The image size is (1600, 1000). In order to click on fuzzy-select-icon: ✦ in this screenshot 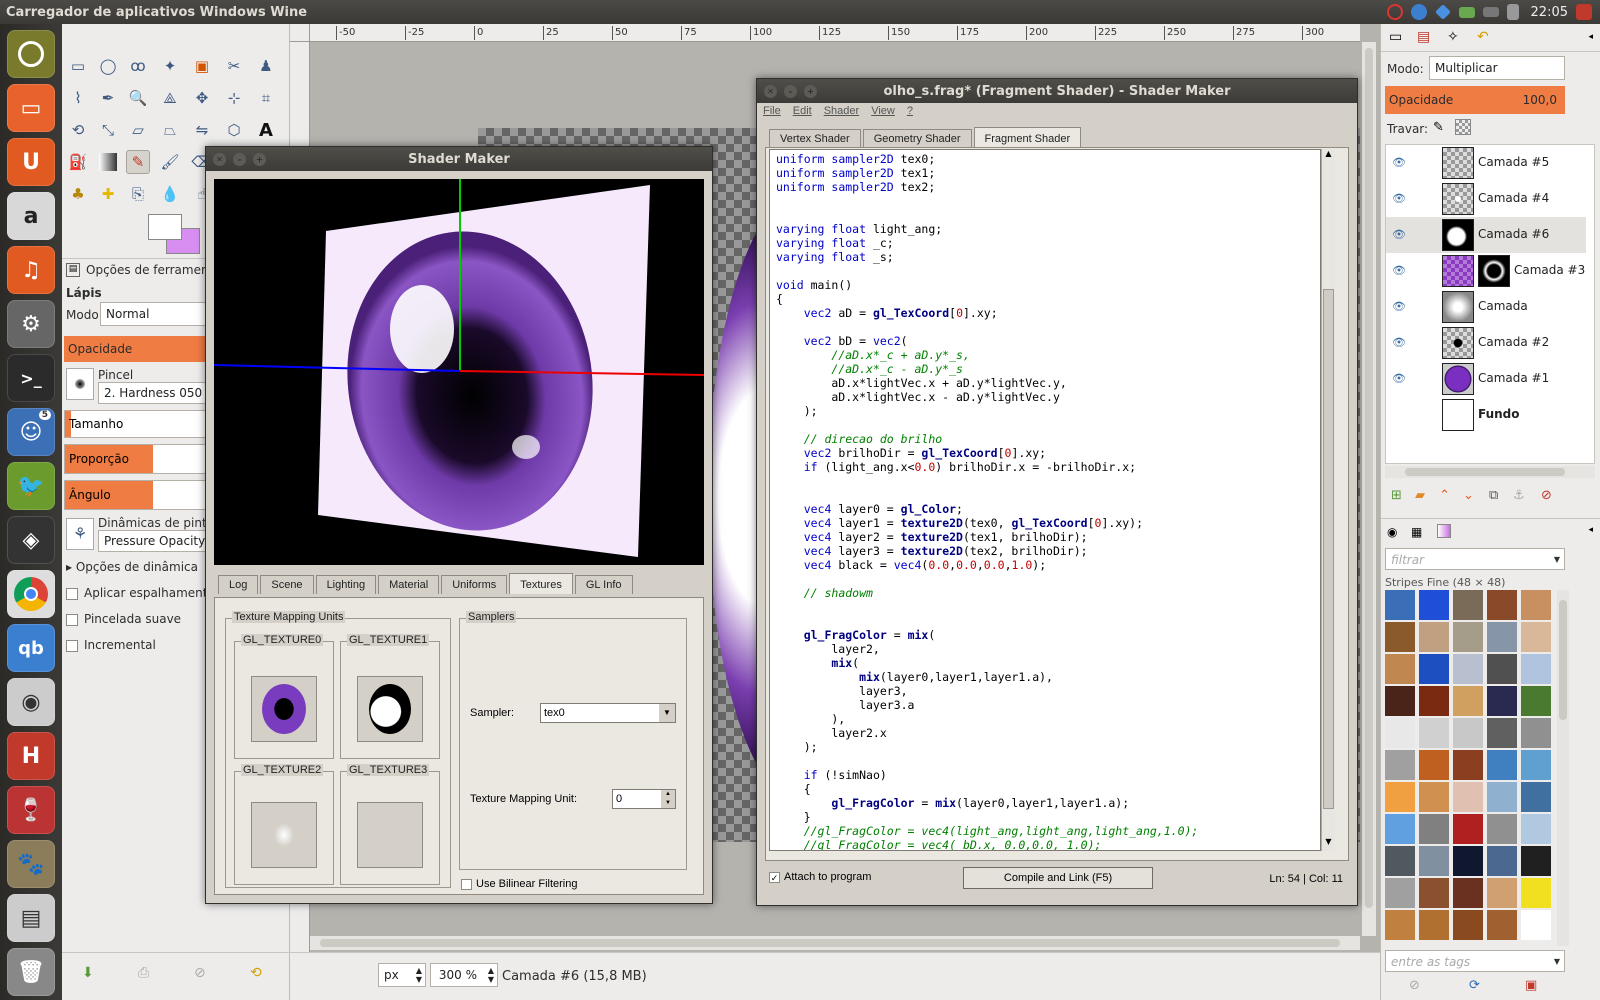, I will do `click(170, 66)`.